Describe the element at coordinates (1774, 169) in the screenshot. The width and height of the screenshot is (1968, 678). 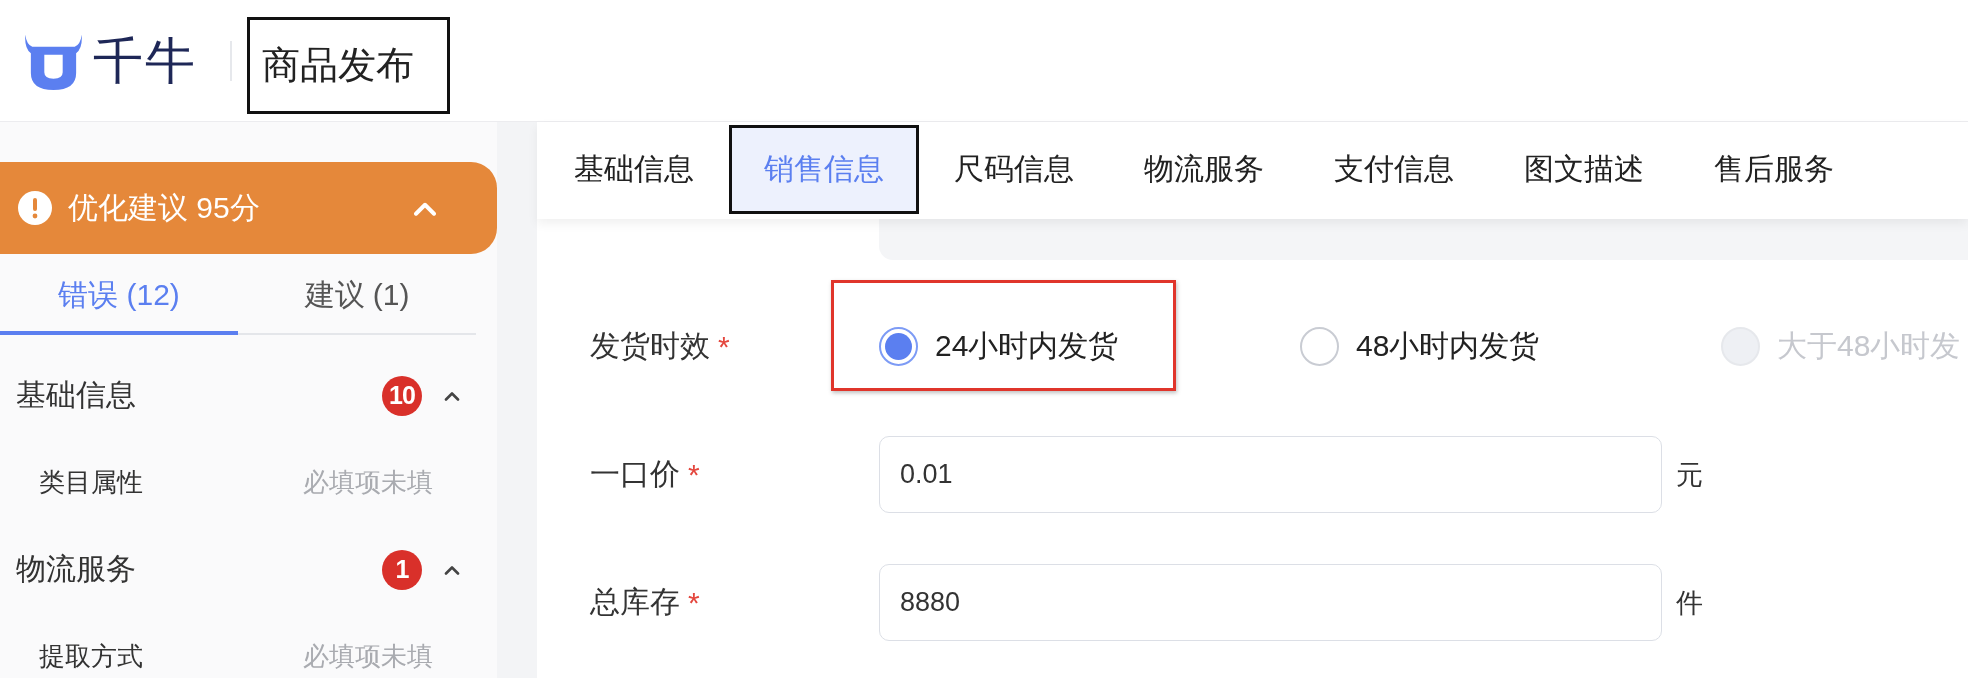
I see `section-tab: 售后服务` at that location.